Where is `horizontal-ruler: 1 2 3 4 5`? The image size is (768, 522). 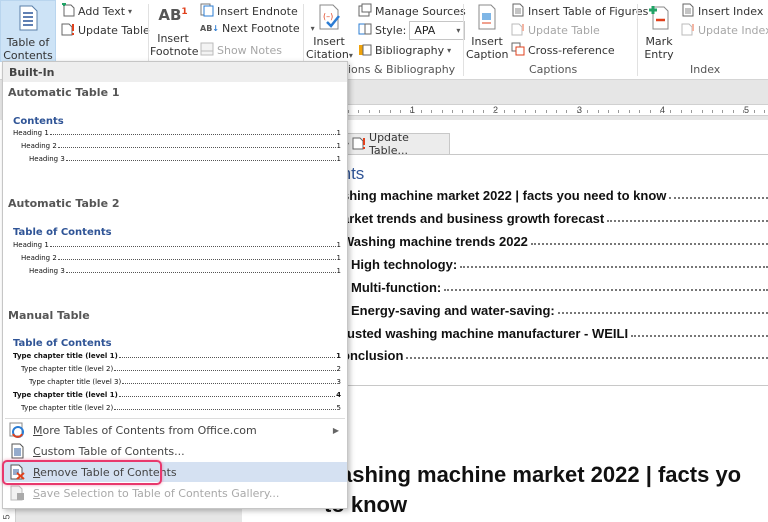 horizontal-ruler: 1 2 3 4 5 is located at coordinates (554, 110).